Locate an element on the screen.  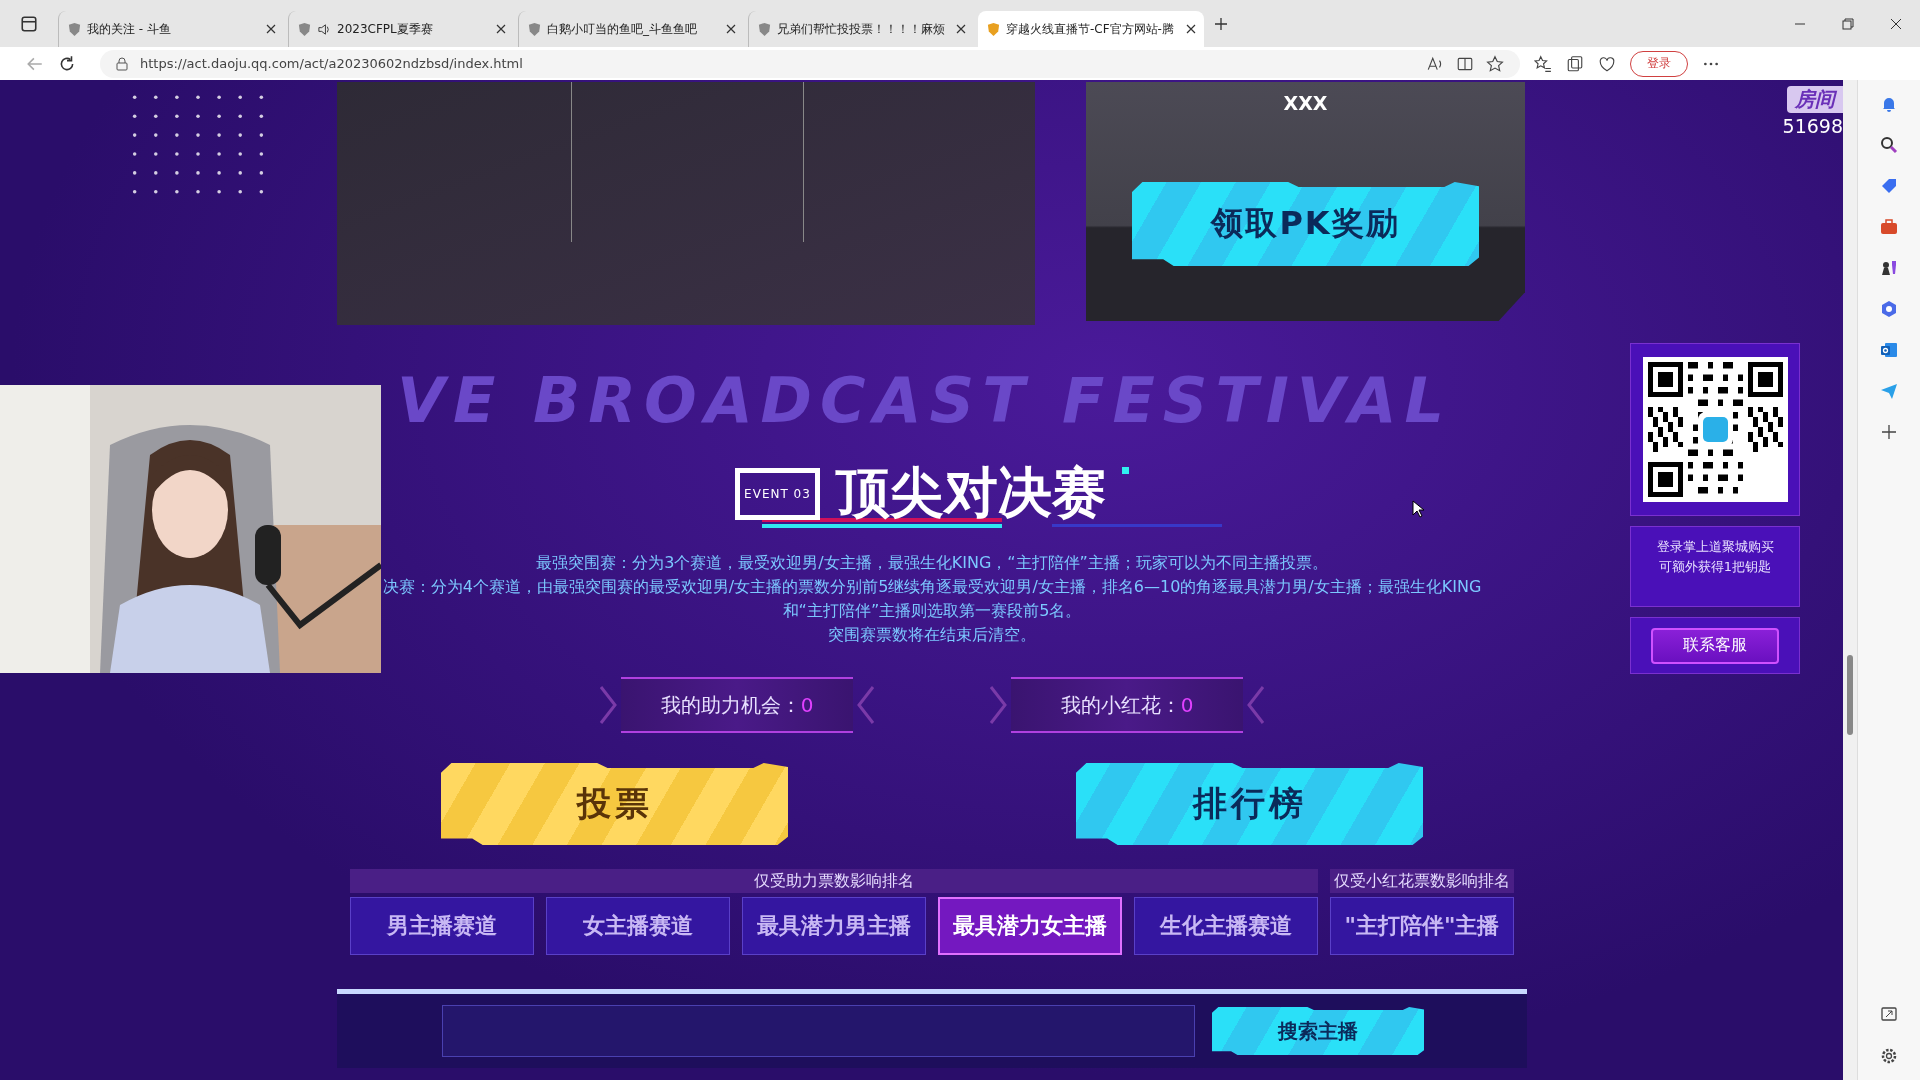
chess-icon is located at coordinates (1889, 268).